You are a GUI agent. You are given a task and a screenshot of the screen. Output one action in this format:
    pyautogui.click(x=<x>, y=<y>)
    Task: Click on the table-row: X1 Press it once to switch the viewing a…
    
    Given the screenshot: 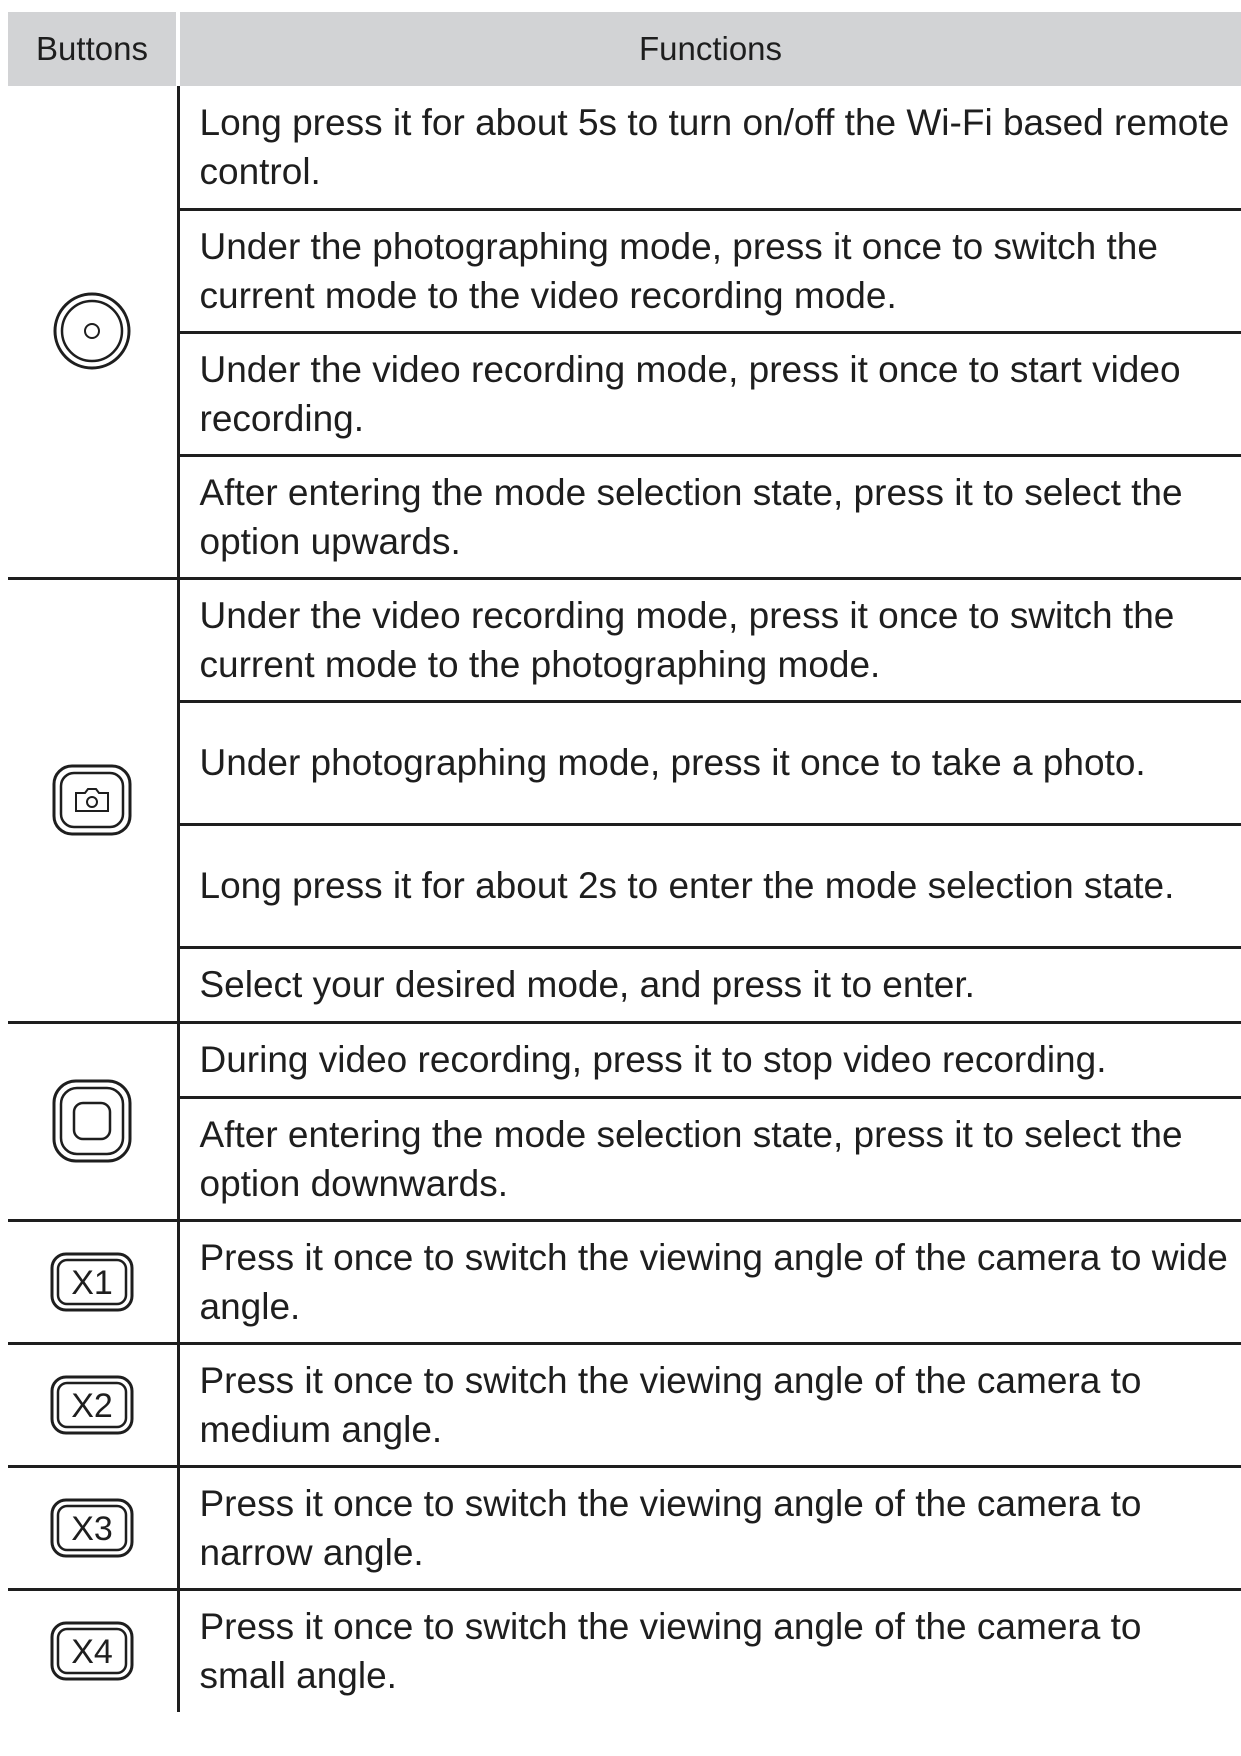 What is the action you would take?
    pyautogui.click(x=624, y=1282)
    